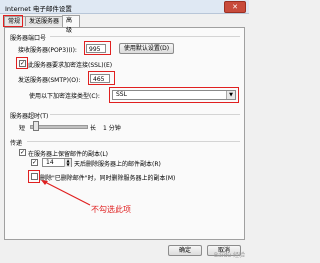  Describe the element at coordinates (111, 209) in the screenshot. I see `annotation-text: 不勾选此项` at that location.